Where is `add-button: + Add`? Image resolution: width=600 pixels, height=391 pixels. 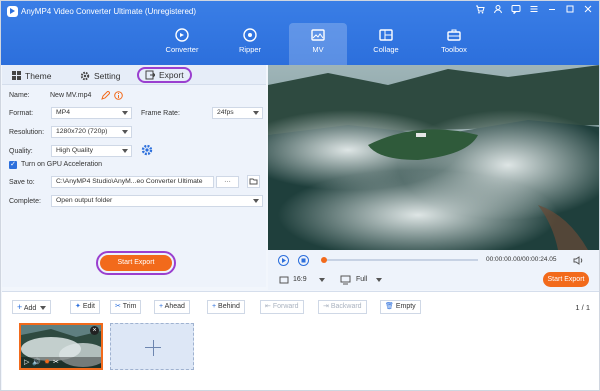 add-button: + Add is located at coordinates (32, 307).